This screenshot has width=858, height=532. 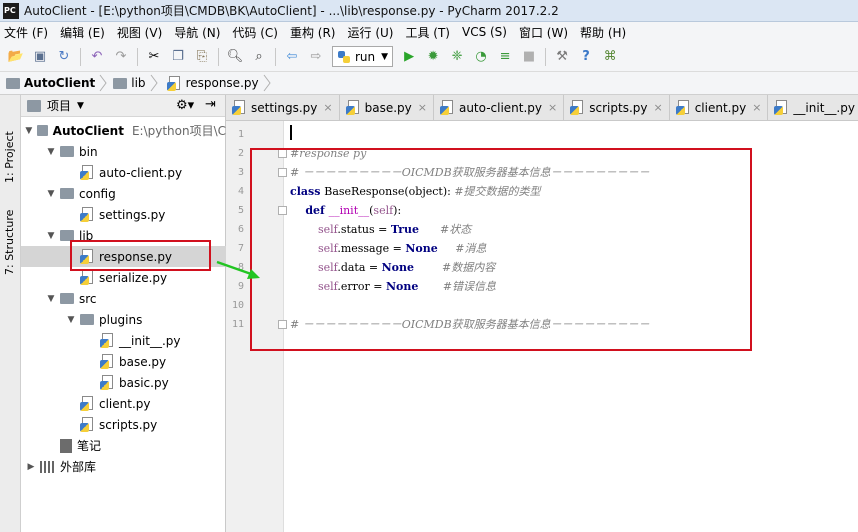 I want to click on editor-tab: scripts.py ×, so click(x=617, y=107).